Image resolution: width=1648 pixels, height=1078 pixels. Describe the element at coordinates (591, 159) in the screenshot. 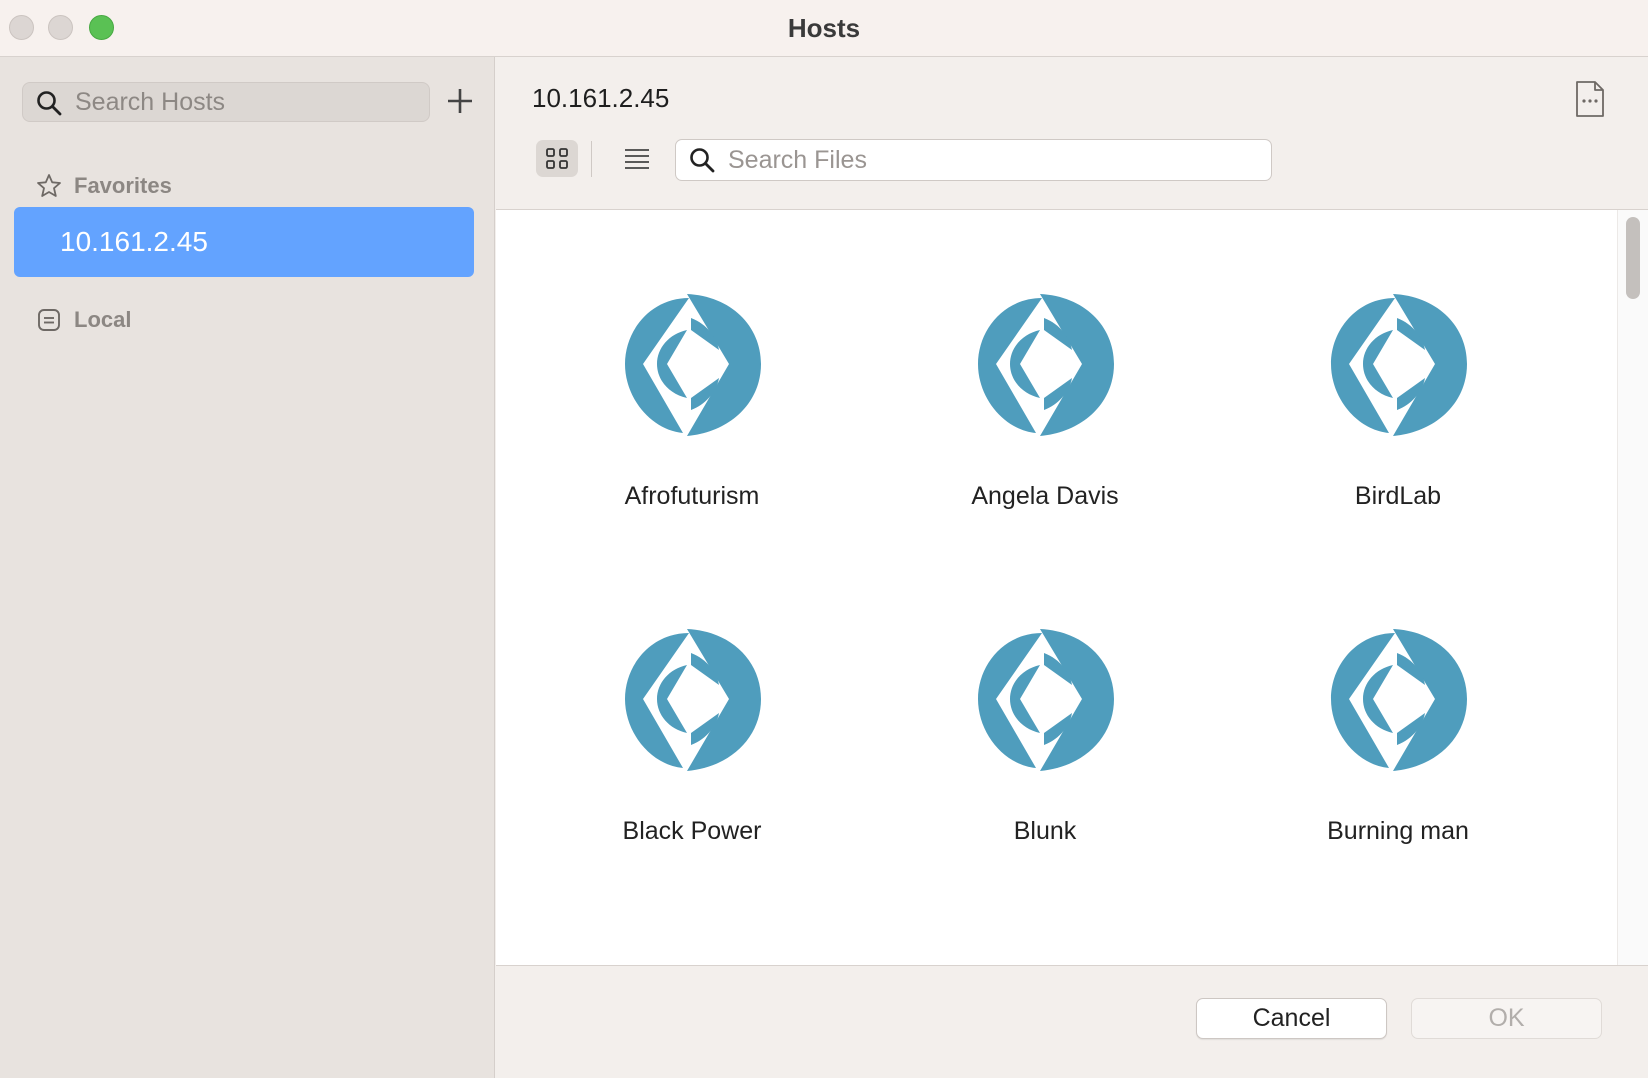

I see `view-toggle-divider` at that location.